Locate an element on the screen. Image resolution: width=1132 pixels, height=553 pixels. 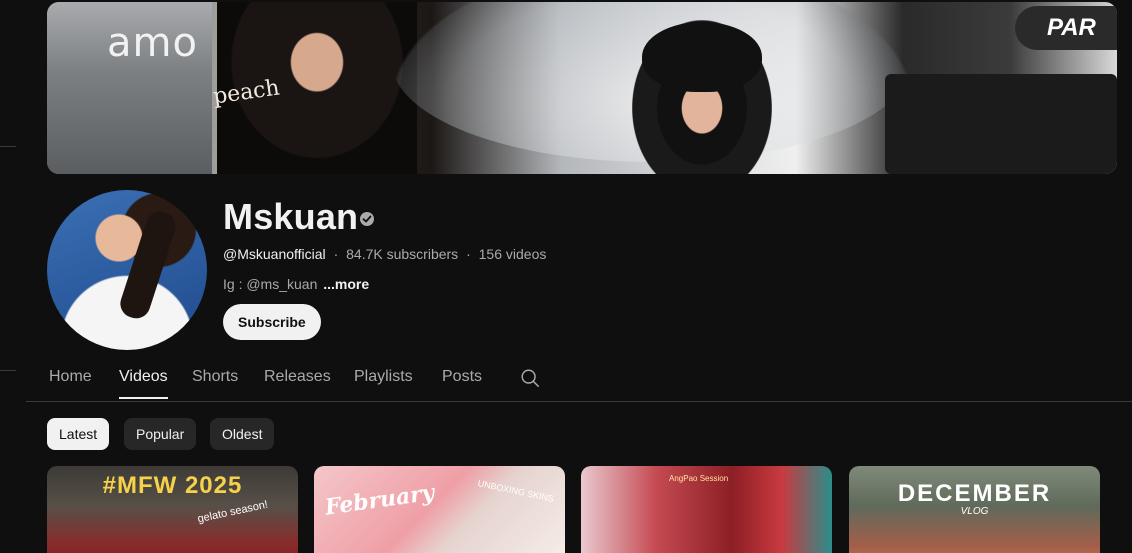
channel-description: Ig : @ms_kuan ...more is located at coordinates (296, 284).